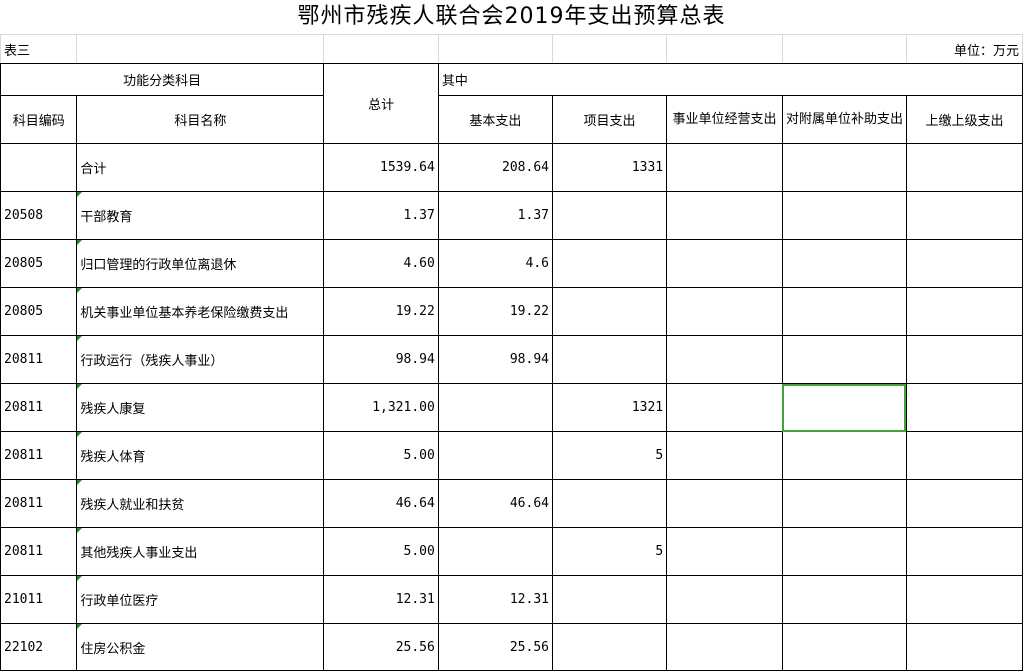 This screenshot has height=671, width=1023. Describe the element at coordinates (495, 119) in the screenshot. I see `header-basic: 基本支出` at that location.